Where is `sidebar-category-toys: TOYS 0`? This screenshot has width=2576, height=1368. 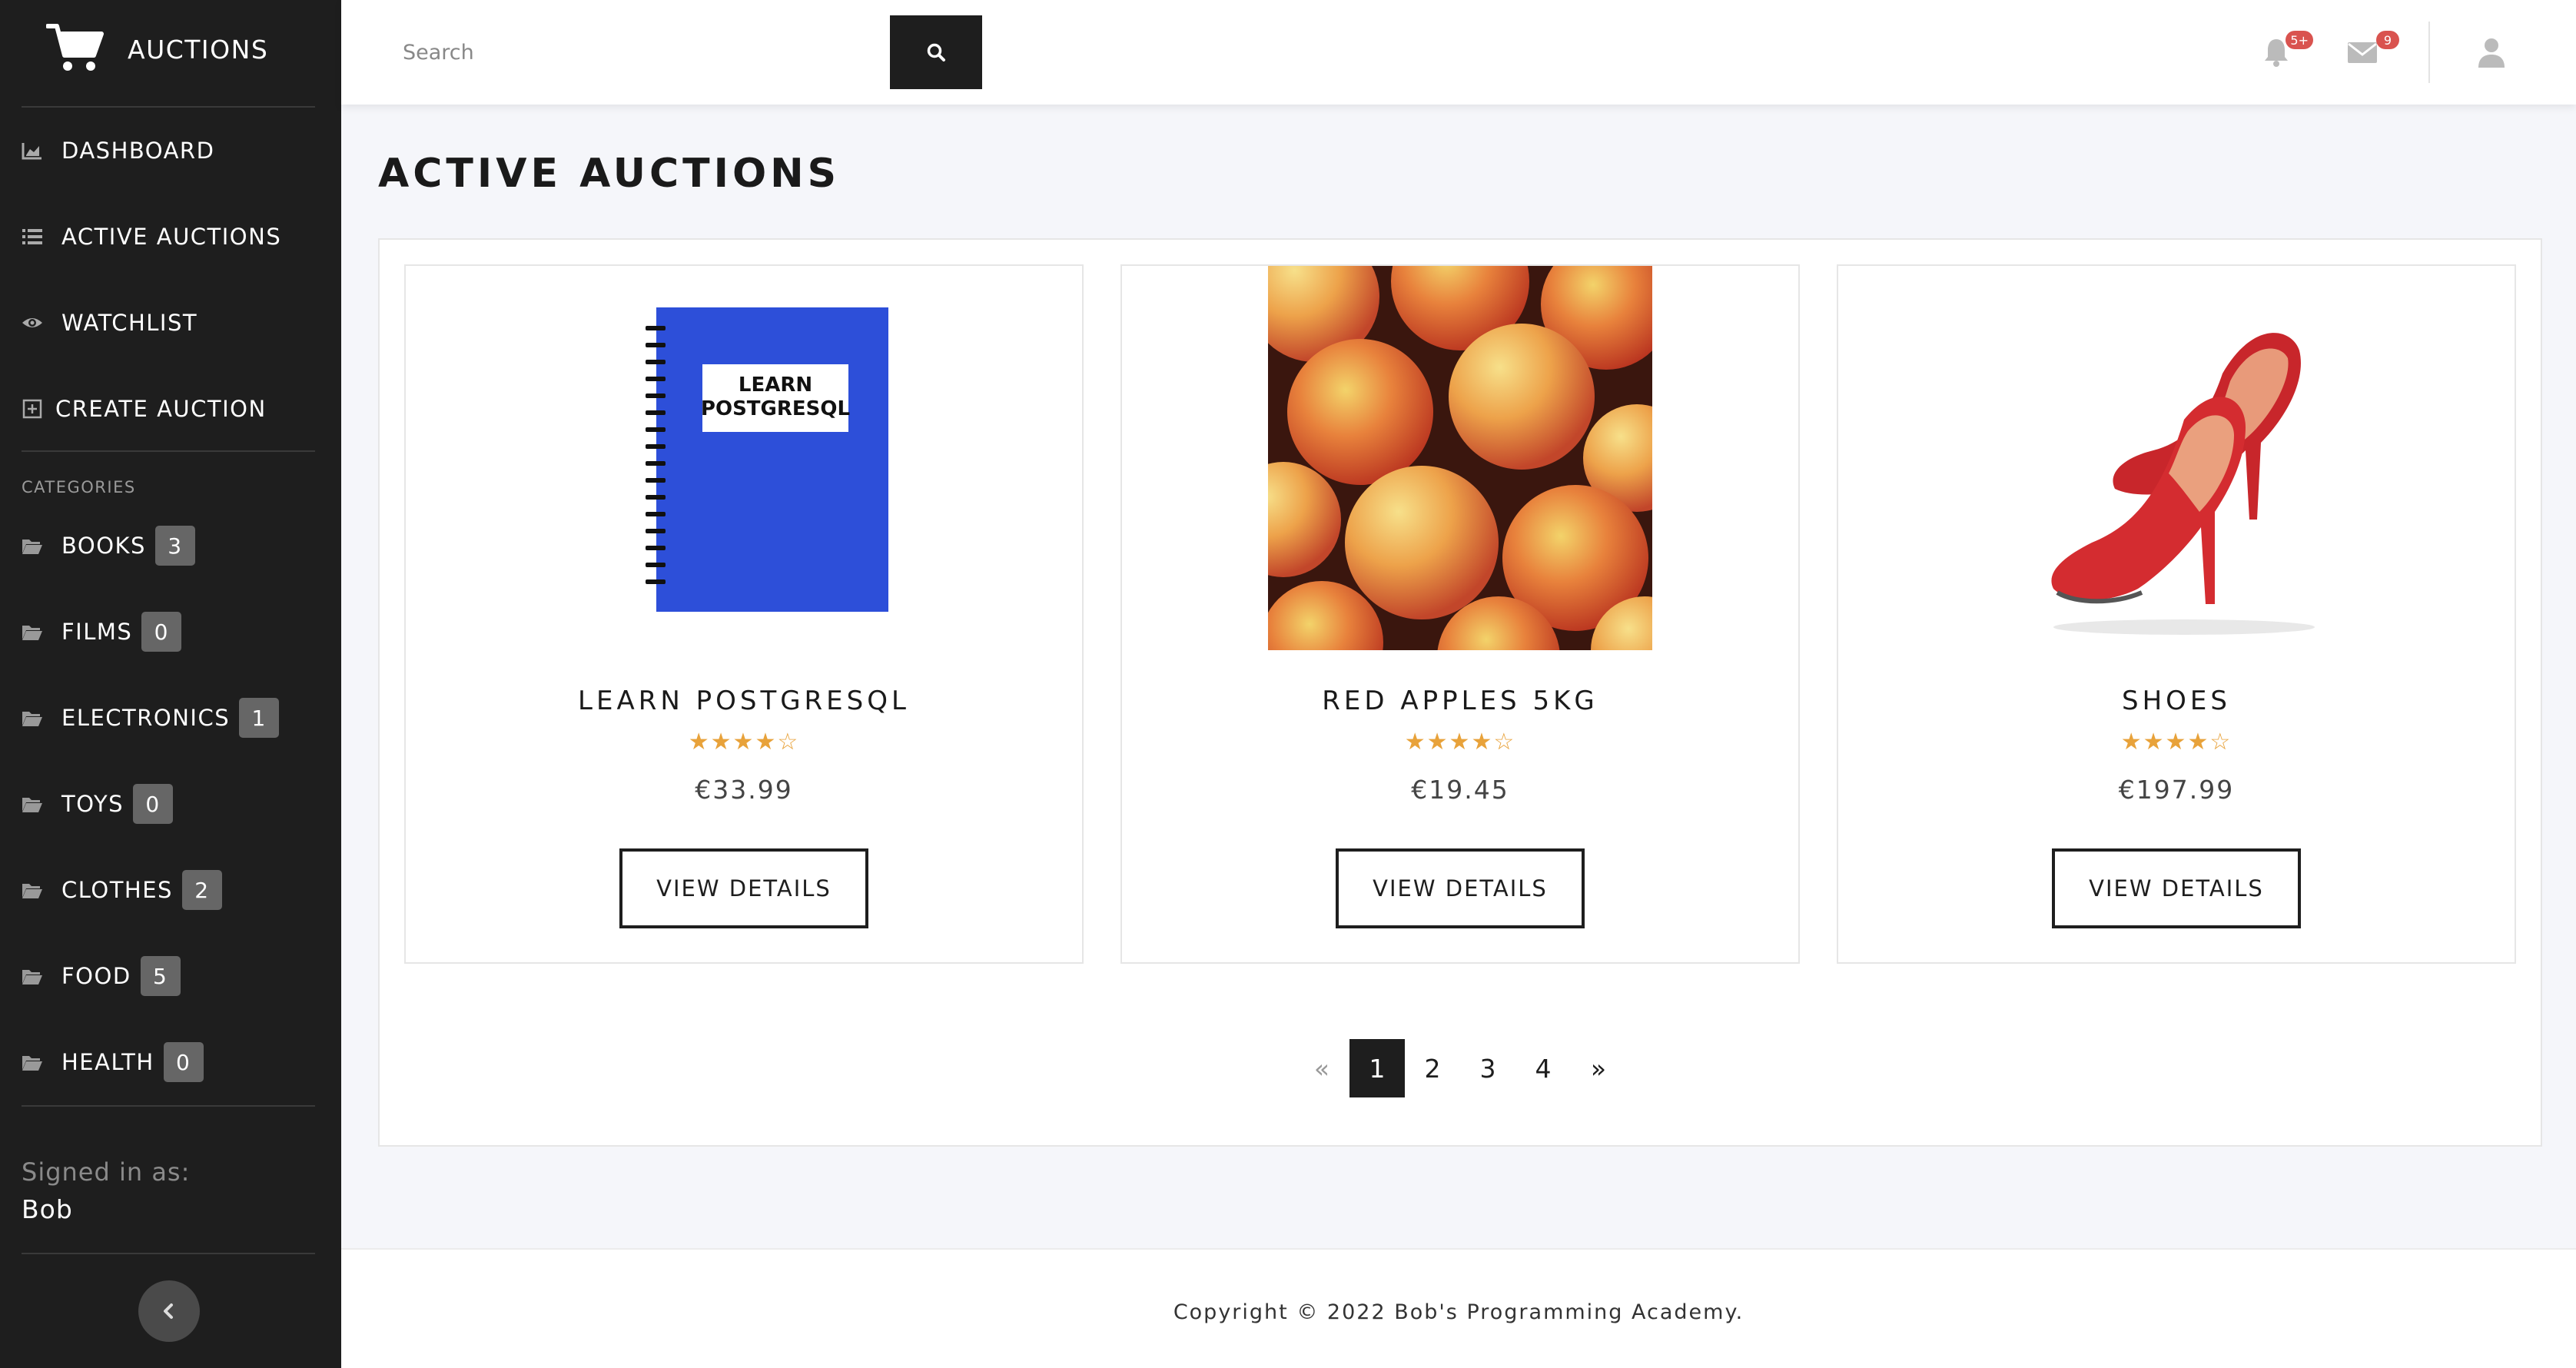 sidebar-category-toys: TOYS 0 is located at coordinates (98, 804).